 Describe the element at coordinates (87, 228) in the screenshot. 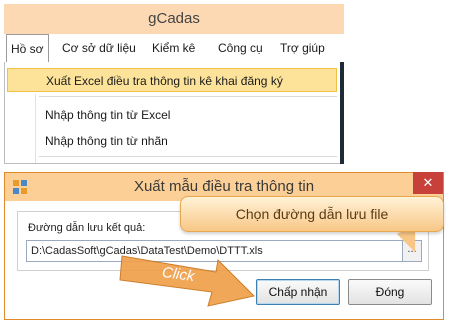

I see `path-label: Đường dẫn lưu kết quả:` at that location.